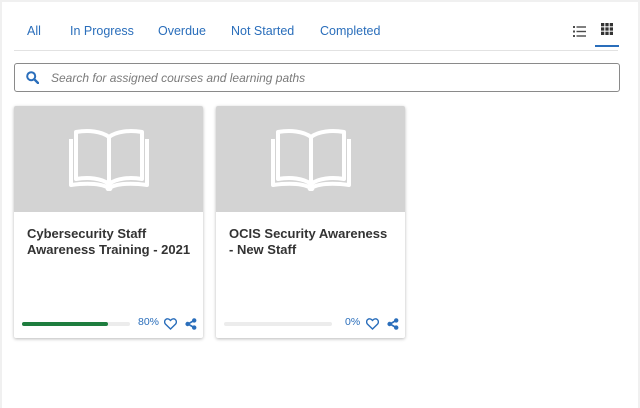 The width and height of the screenshot is (640, 408). Describe the element at coordinates (65, 324) in the screenshot. I see `progress-fill` at that location.